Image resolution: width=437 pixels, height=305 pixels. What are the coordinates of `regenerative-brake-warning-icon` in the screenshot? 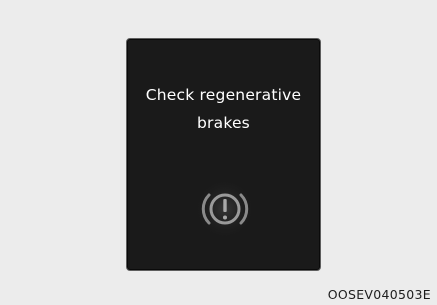 It's located at (225, 209).